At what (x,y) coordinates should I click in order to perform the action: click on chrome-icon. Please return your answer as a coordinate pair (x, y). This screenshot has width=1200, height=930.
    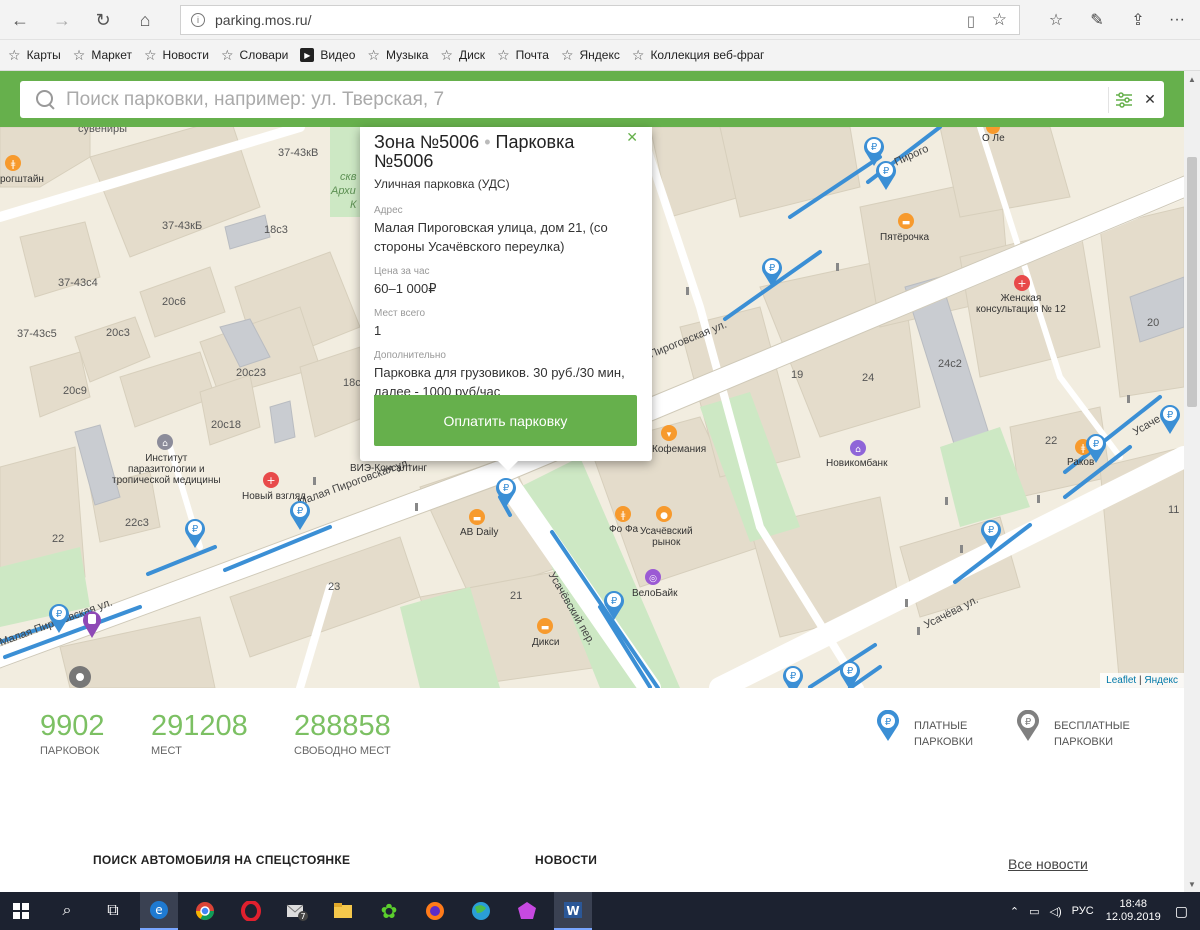
    Looking at the image, I should click on (205, 911).